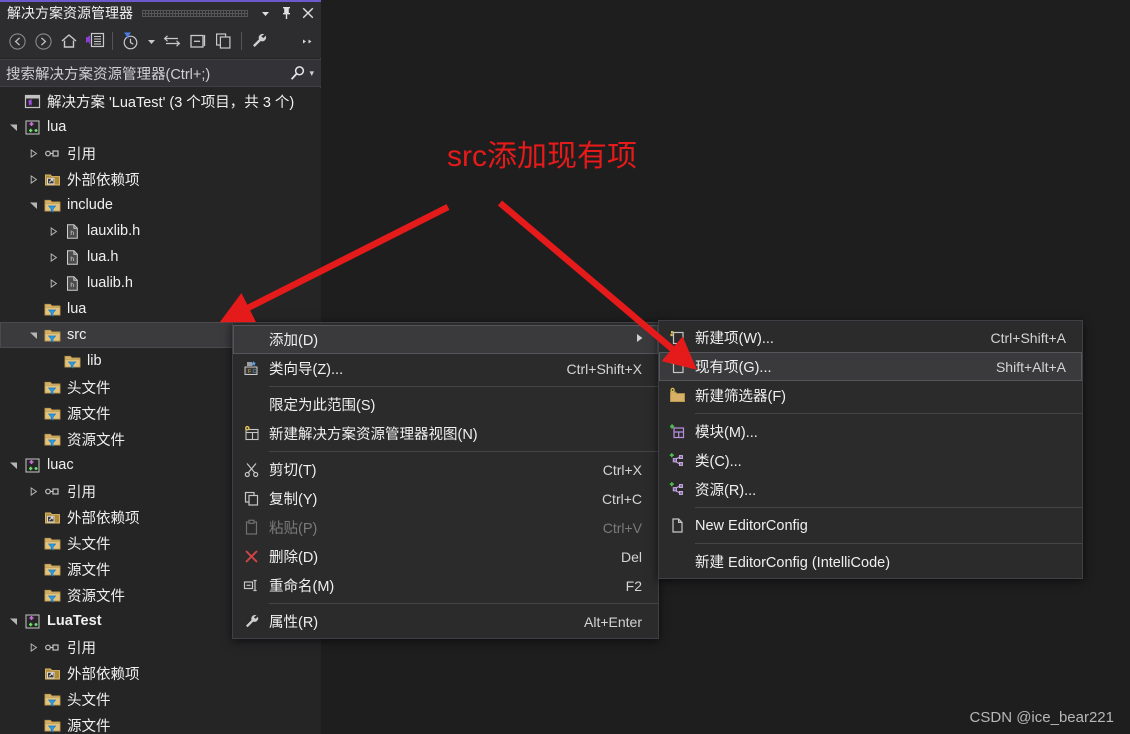 The image size is (1130, 734). Describe the element at coordinates (445, 339) in the screenshot. I see `menu-item-add: 添加(D)` at that location.